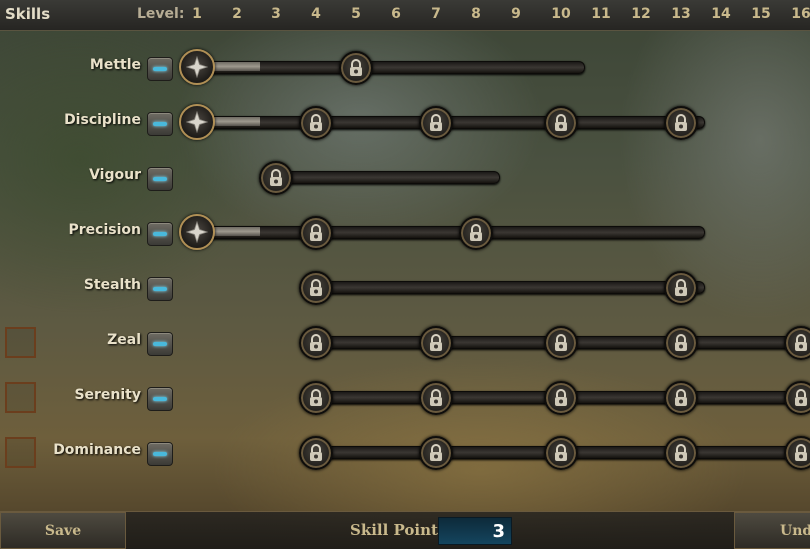  I want to click on skill-checkbox-serenity, so click(20, 397).